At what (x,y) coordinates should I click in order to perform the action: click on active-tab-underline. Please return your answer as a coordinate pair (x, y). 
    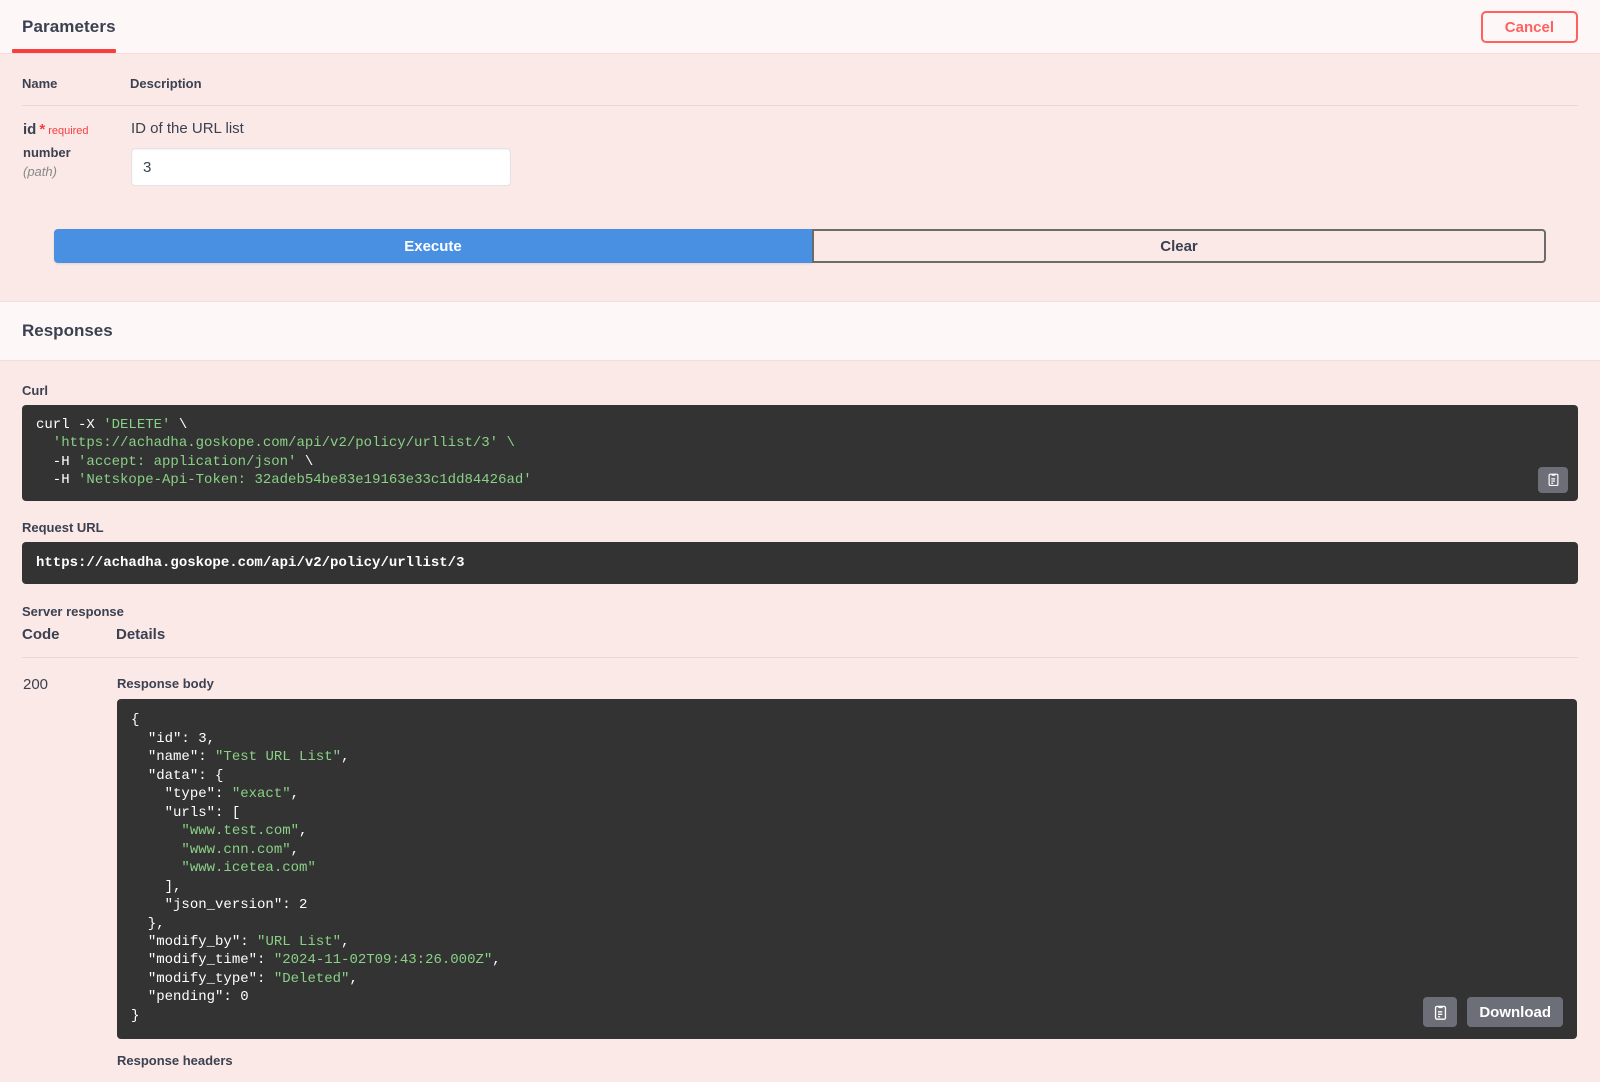
    Looking at the image, I should click on (64, 51).